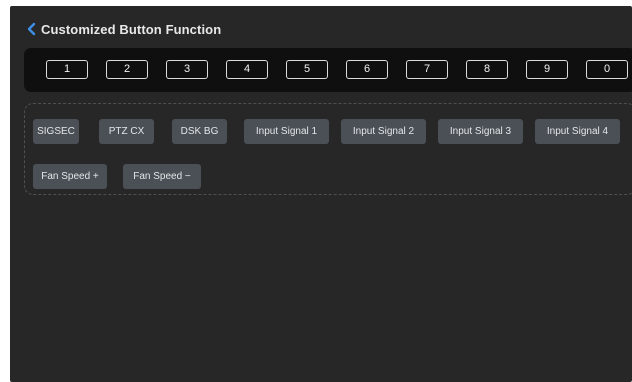  What do you see at coordinates (383, 131) in the screenshot?
I see `input-signal-2-button: Input Signal 2` at bounding box center [383, 131].